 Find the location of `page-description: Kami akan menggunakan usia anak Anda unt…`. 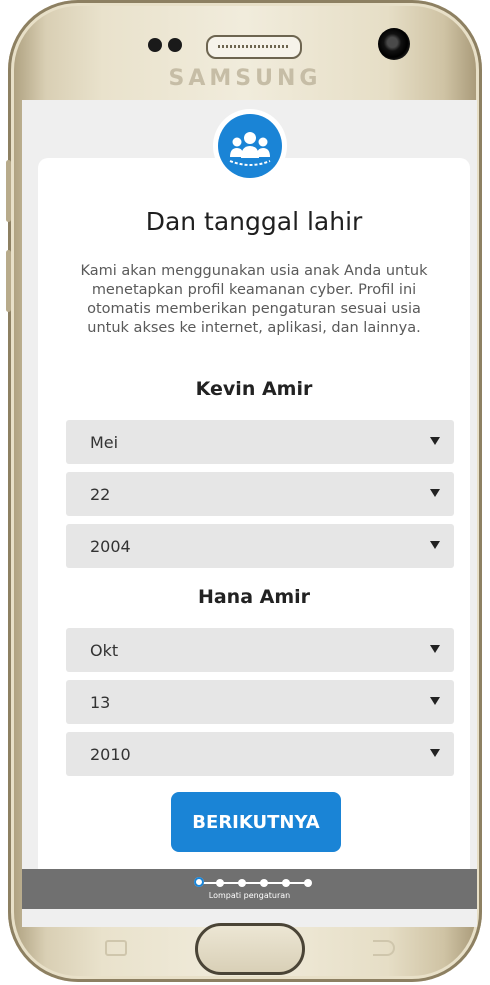

page-description: Kami akan menggunakan usia anak Anda unt… is located at coordinates (254, 299).